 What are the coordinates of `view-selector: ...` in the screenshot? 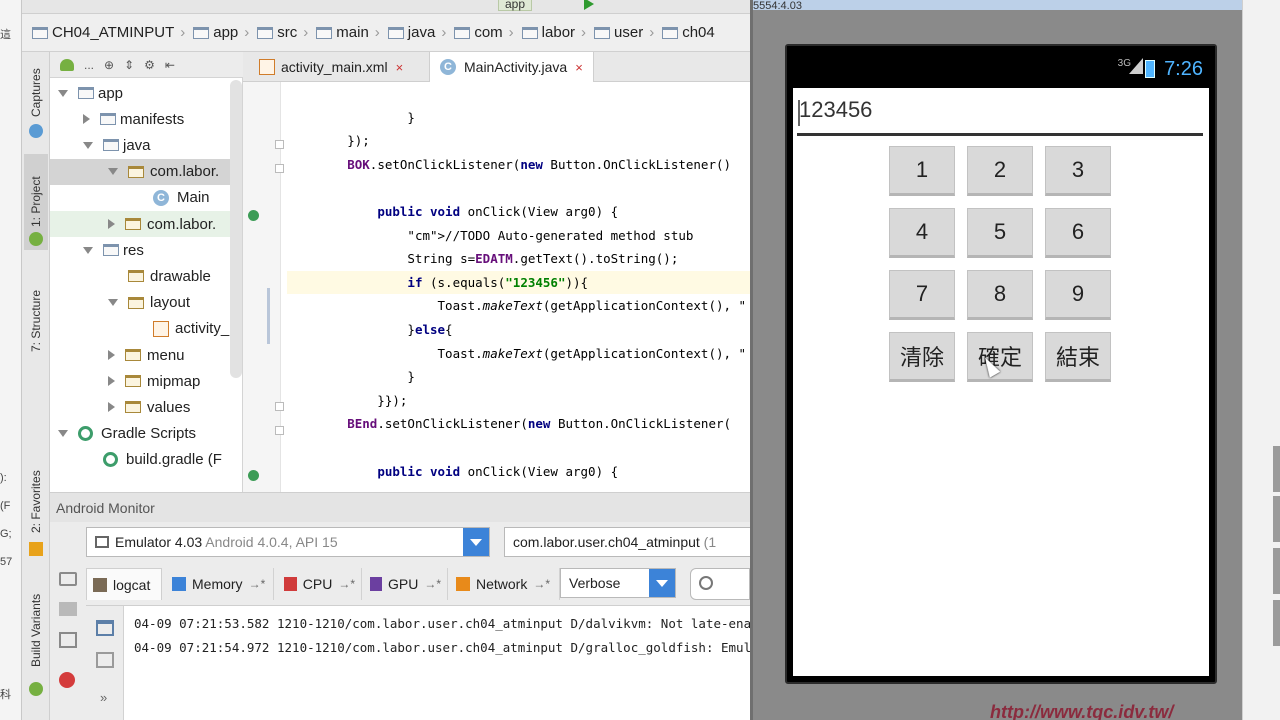 It's located at (89, 65).